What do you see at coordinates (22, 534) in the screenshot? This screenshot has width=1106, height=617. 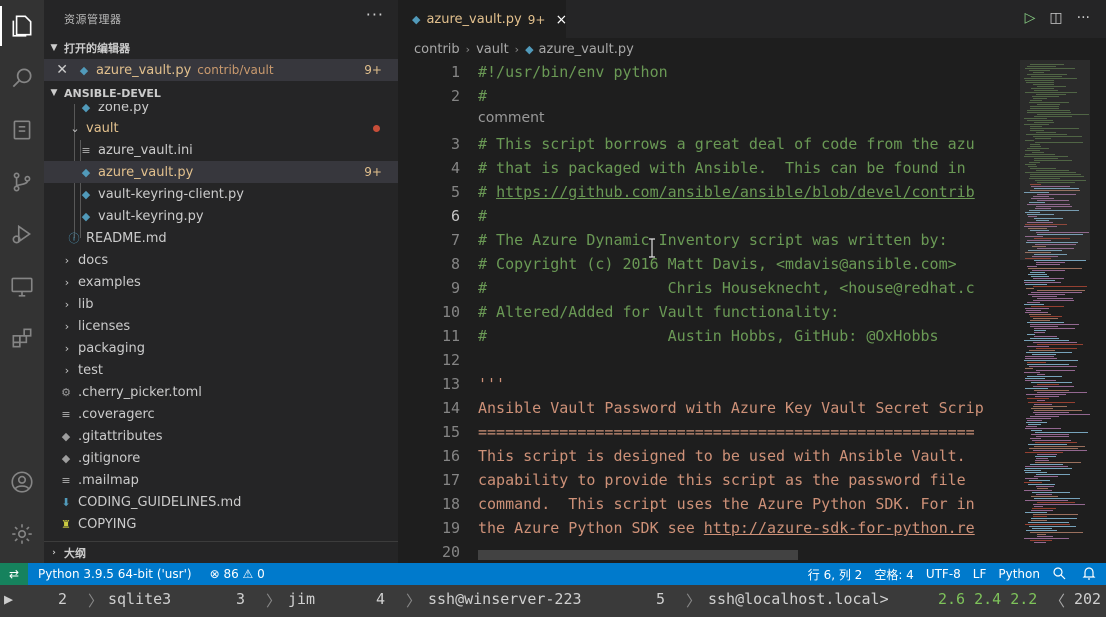 I see `settings-gear-icon` at bounding box center [22, 534].